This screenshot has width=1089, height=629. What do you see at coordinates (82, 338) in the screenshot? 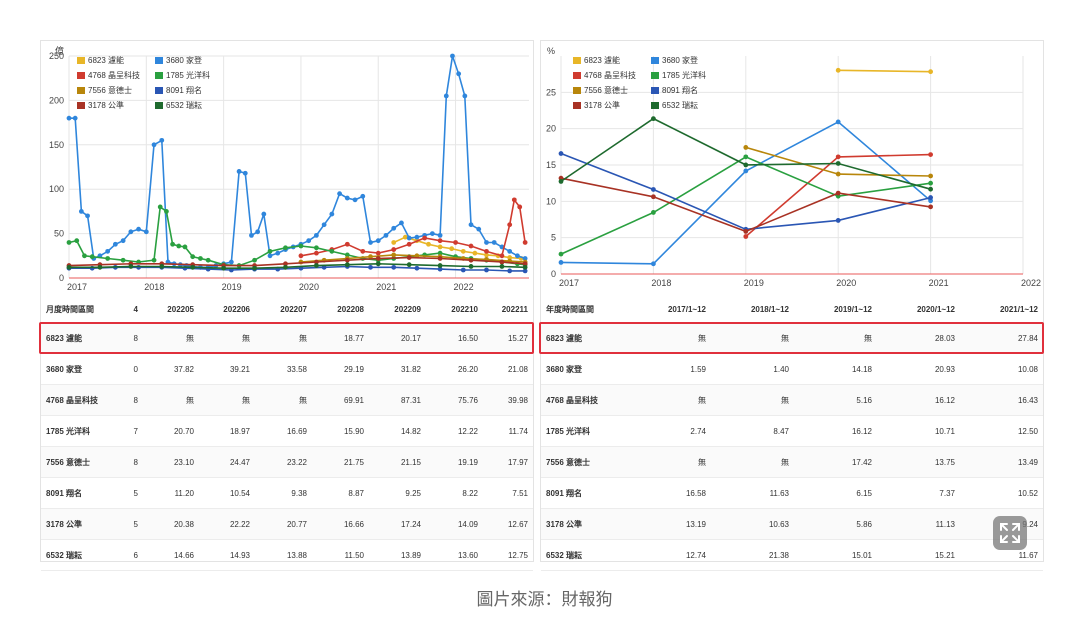
I see `monthly-cell-0-0: 6823 濾能` at bounding box center [82, 338].